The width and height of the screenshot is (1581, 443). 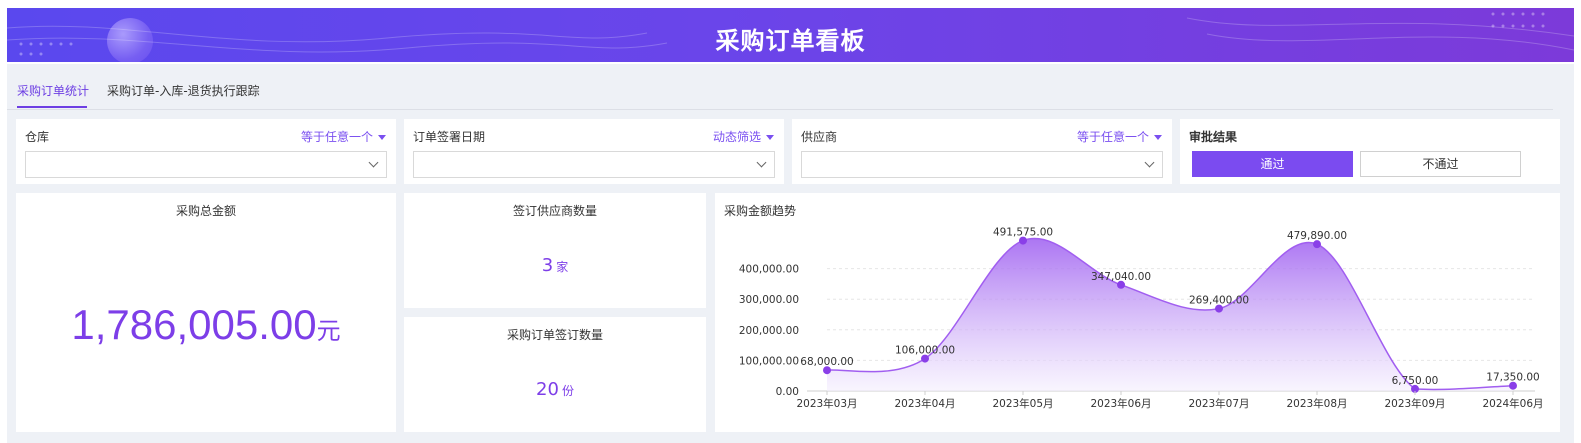 I want to click on x-tick-label: 2023年03月, so click(x=826, y=403).